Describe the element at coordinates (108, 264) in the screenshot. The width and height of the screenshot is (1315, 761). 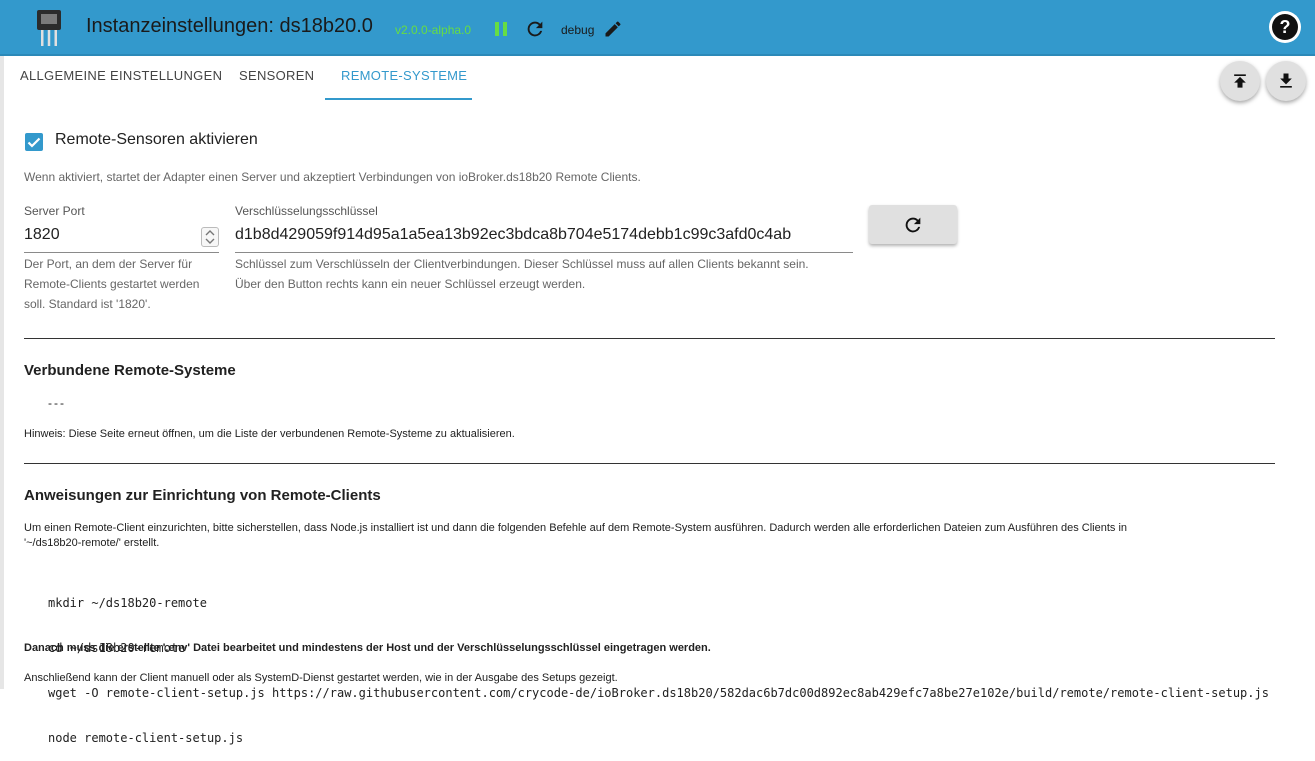
I see `server-port-help-line: Der Port, an dem der Server für` at that location.